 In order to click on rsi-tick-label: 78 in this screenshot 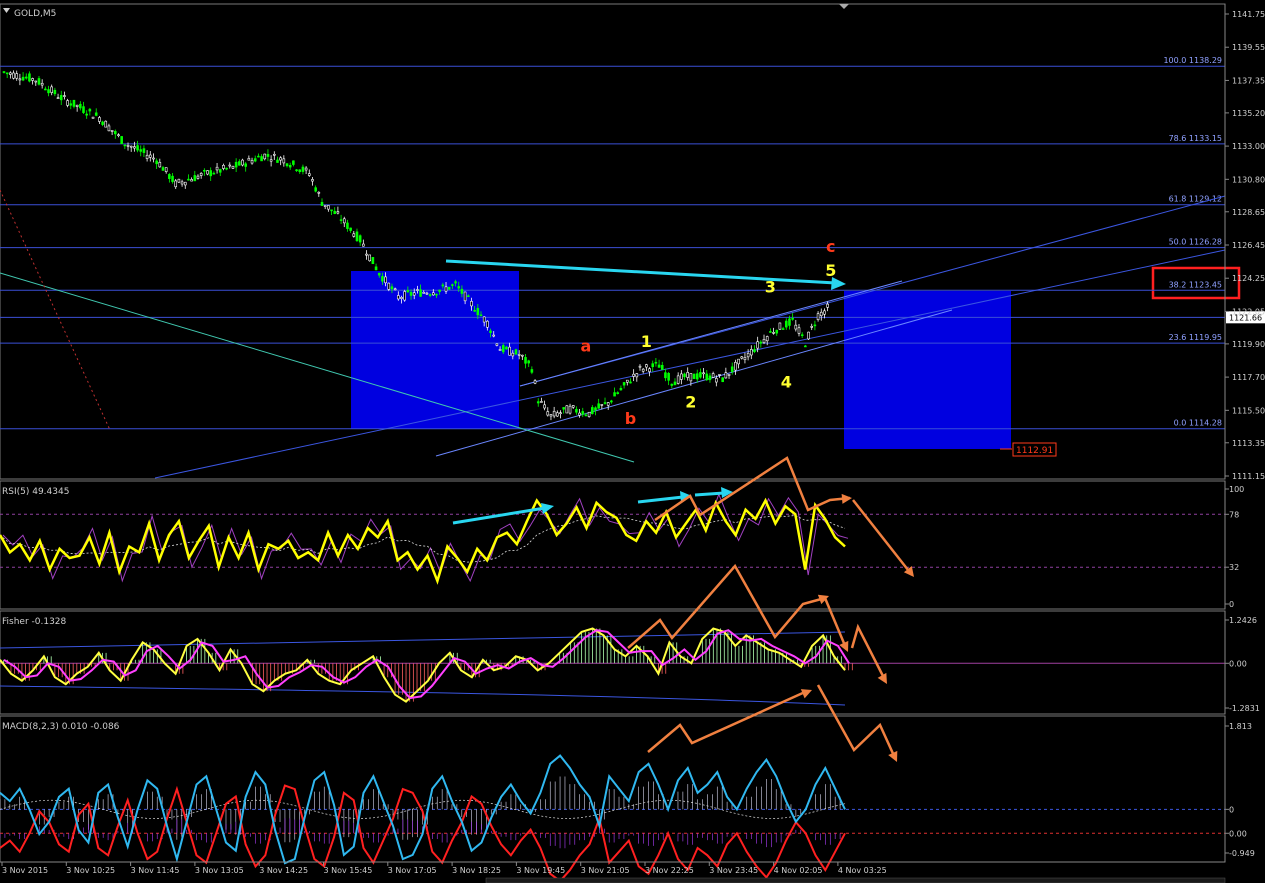, I will do `click(1234, 514)`.